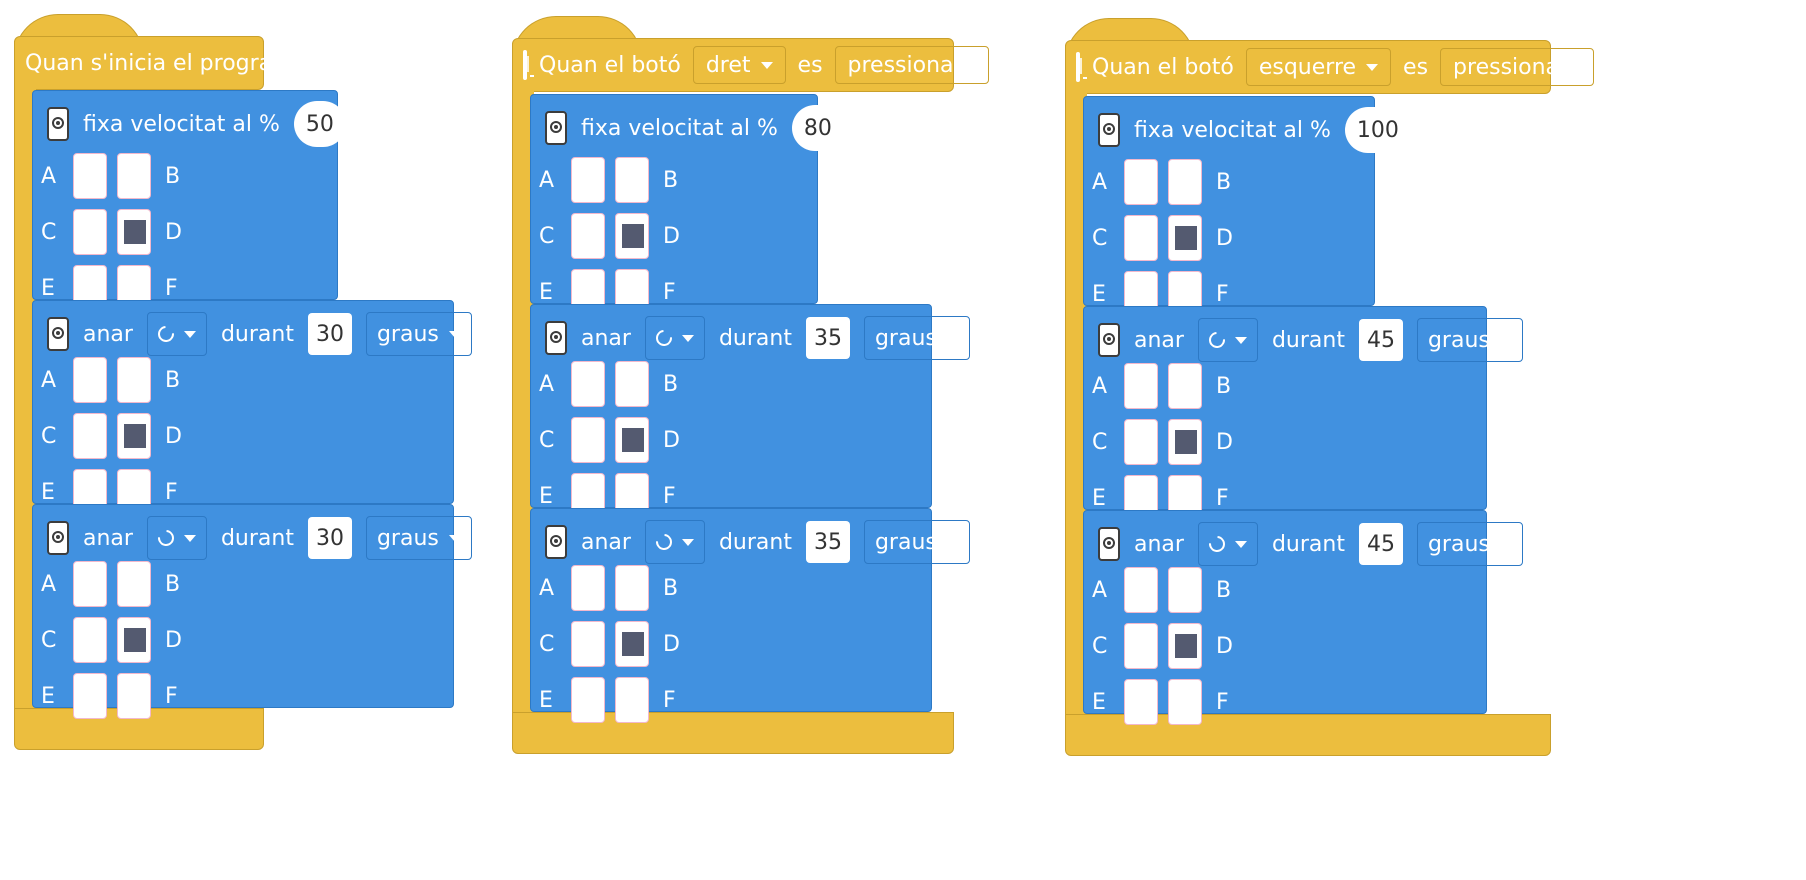  Describe the element at coordinates (171, 288) in the screenshot. I see `port-label: F` at that location.